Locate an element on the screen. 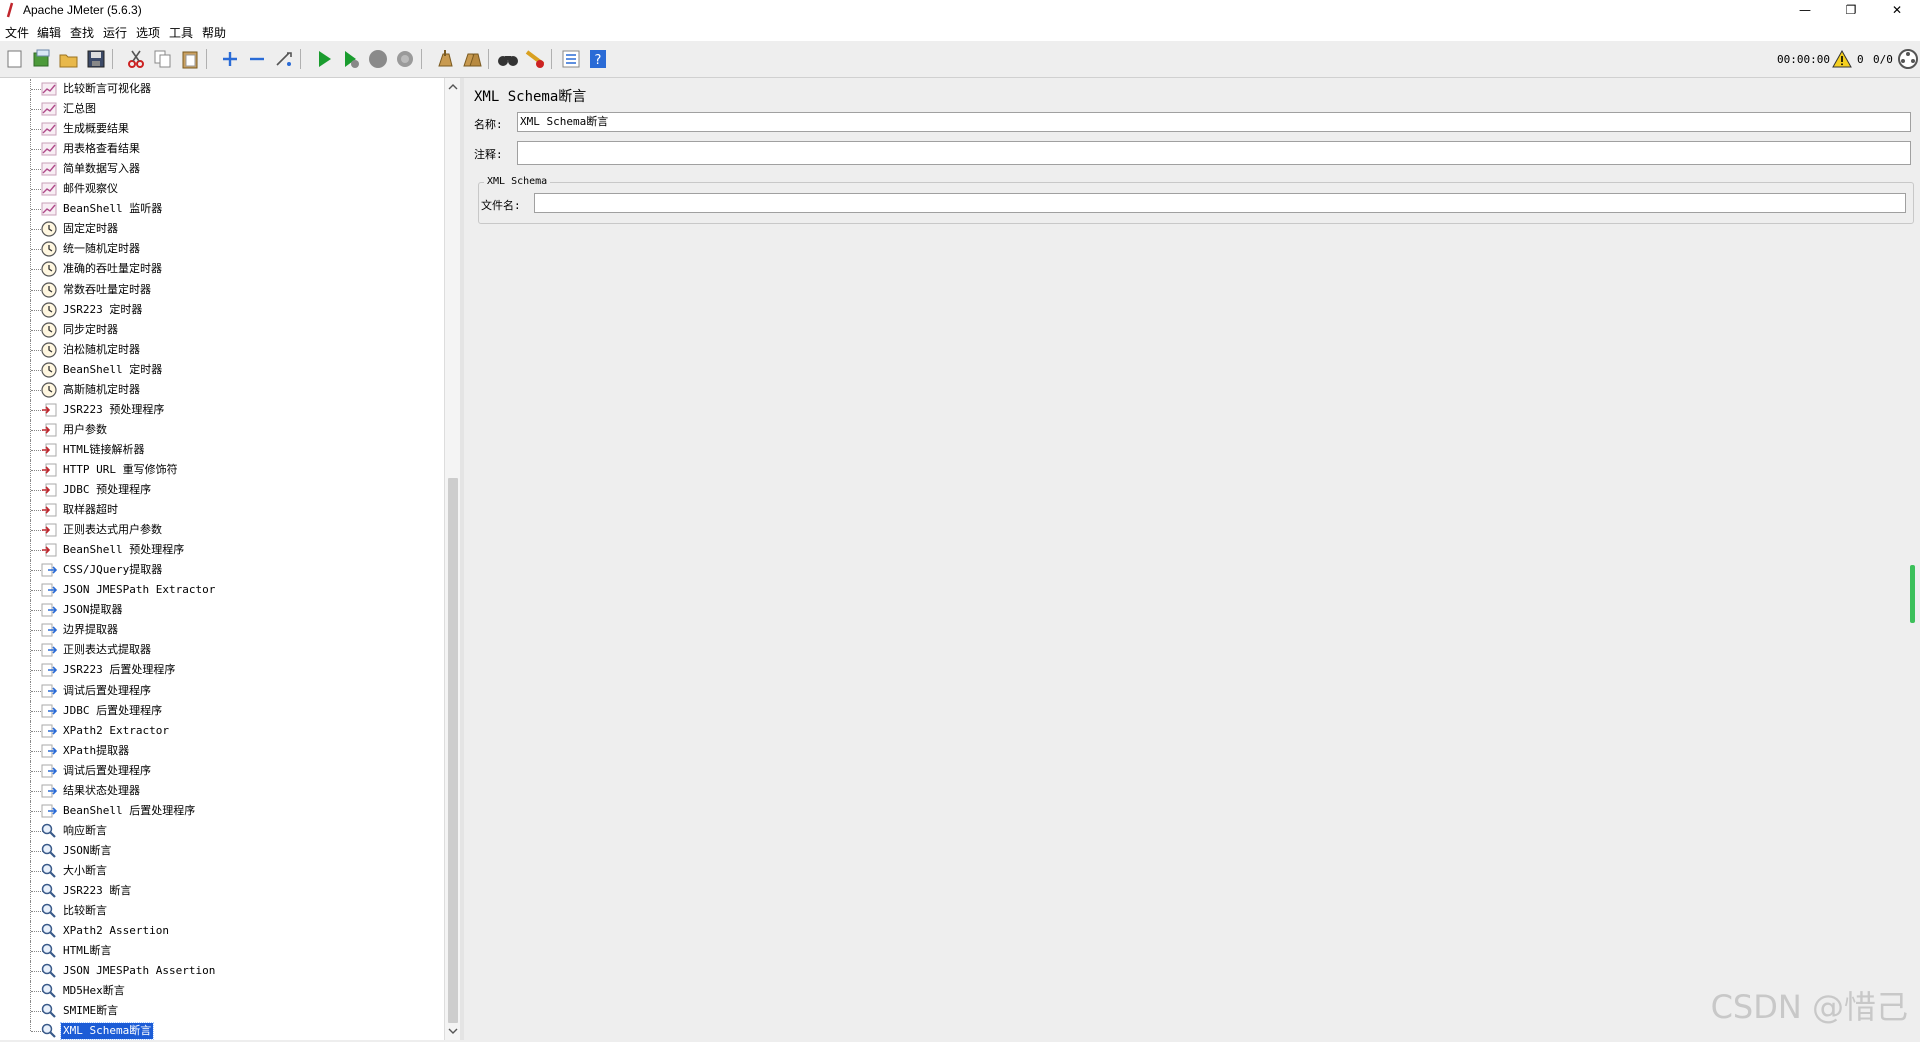  comment-input is located at coordinates (1214, 153).